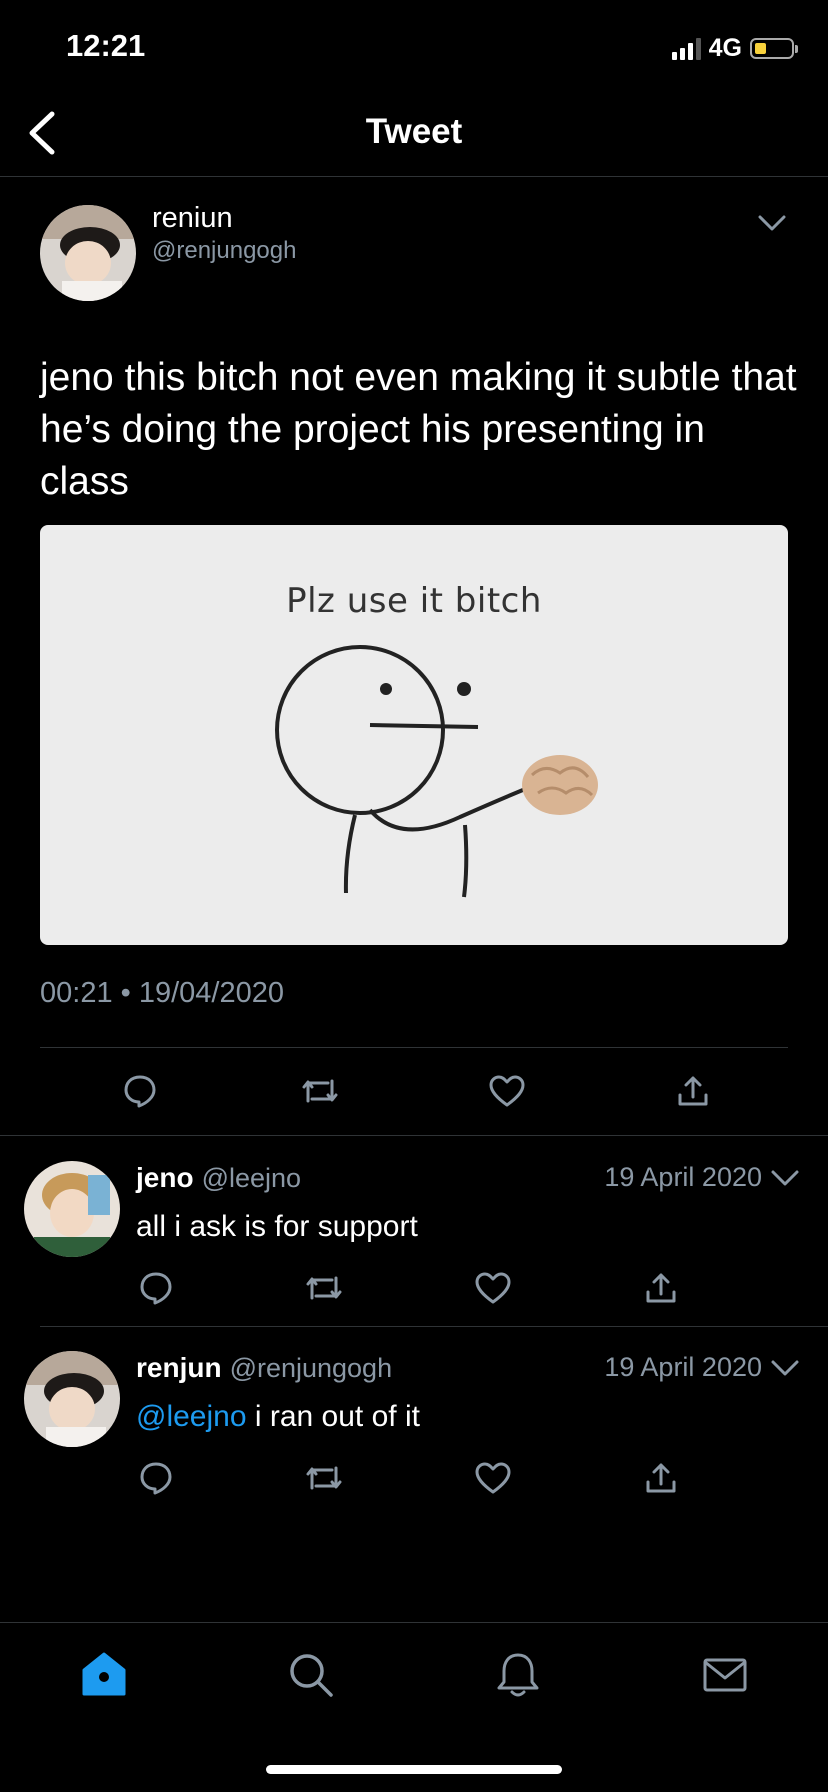 The image size is (828, 1792). What do you see at coordinates (179, 1367) in the screenshot?
I see `reply-name: renjun` at bounding box center [179, 1367].